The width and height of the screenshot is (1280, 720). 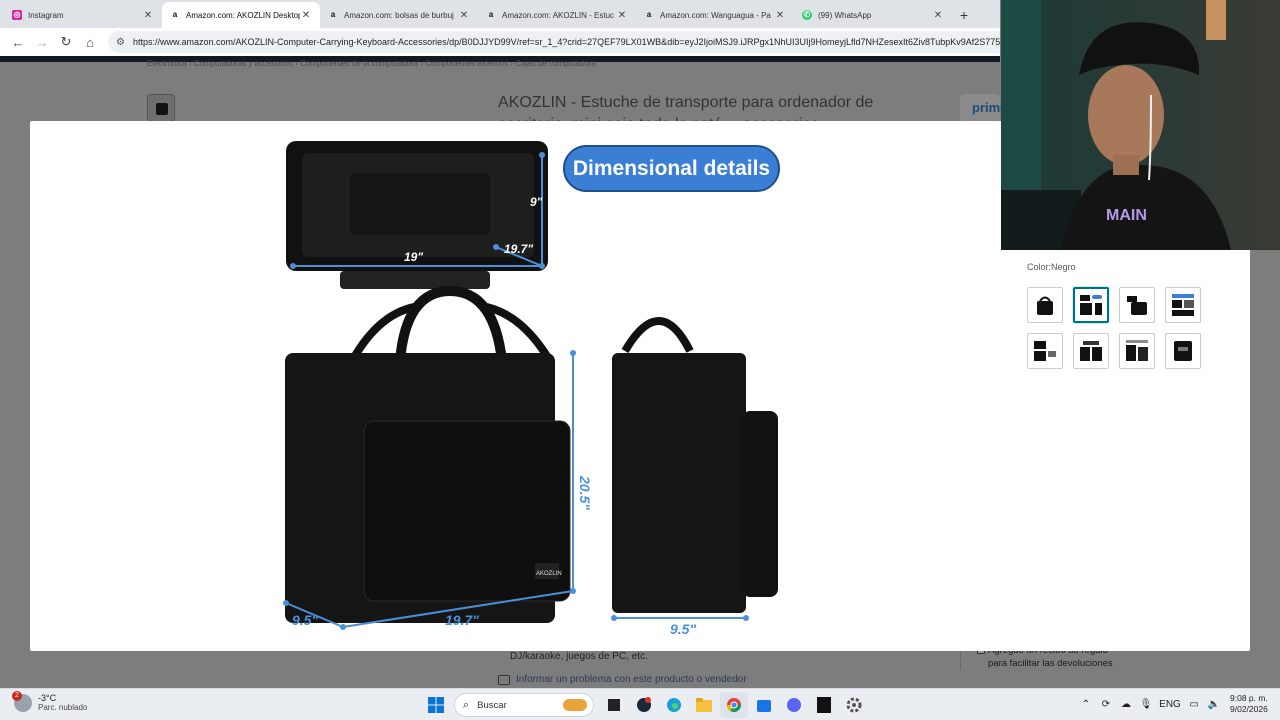 I want to click on top-view-floor, so click(x=420, y=204).